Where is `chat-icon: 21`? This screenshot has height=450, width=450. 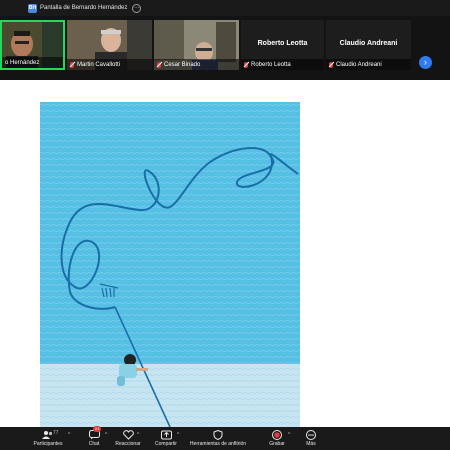 chat-icon: 21 is located at coordinates (94, 433).